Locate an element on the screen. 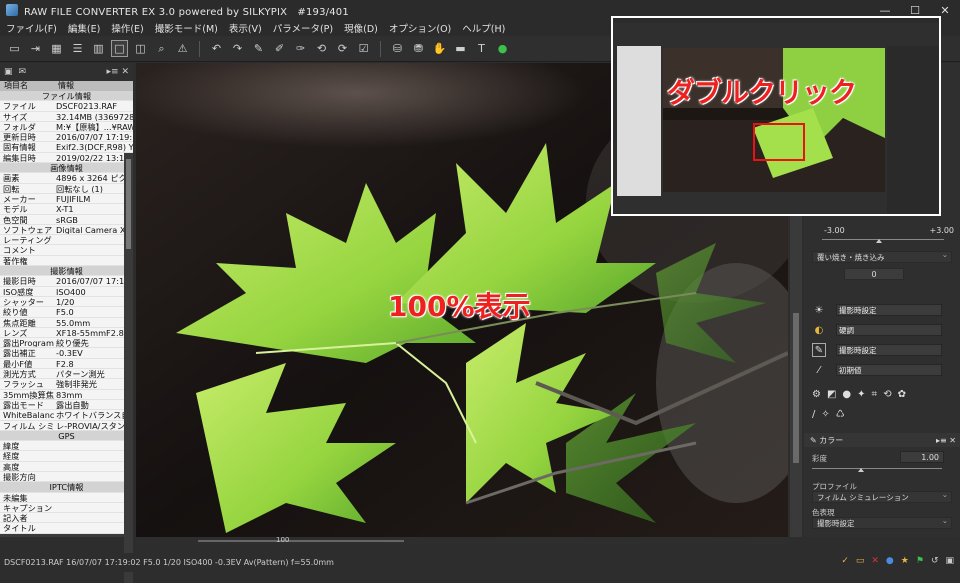  info-scrollbar is located at coordinates (128, 368).